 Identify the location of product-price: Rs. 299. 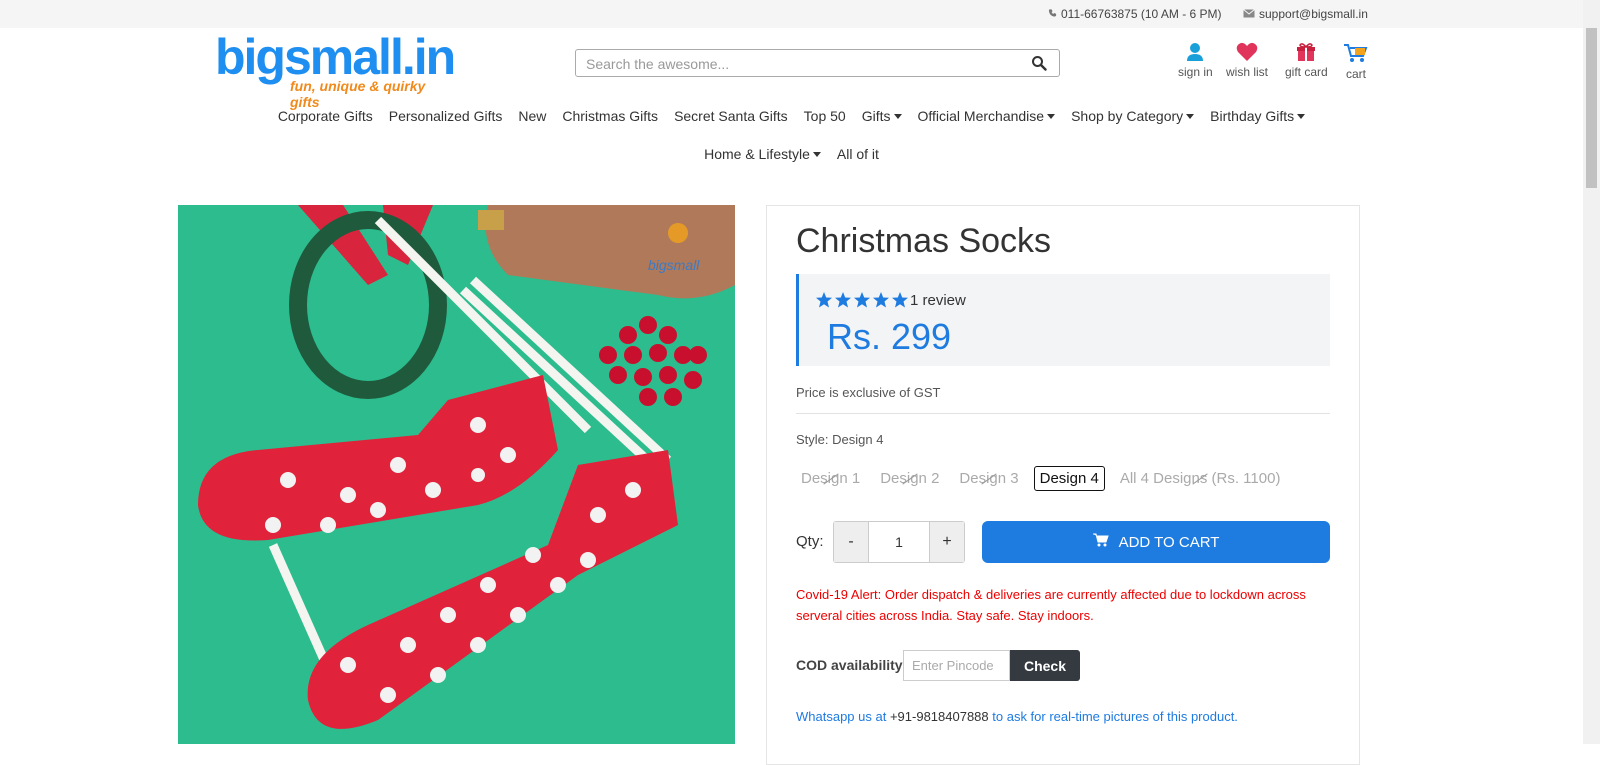
(889, 336).